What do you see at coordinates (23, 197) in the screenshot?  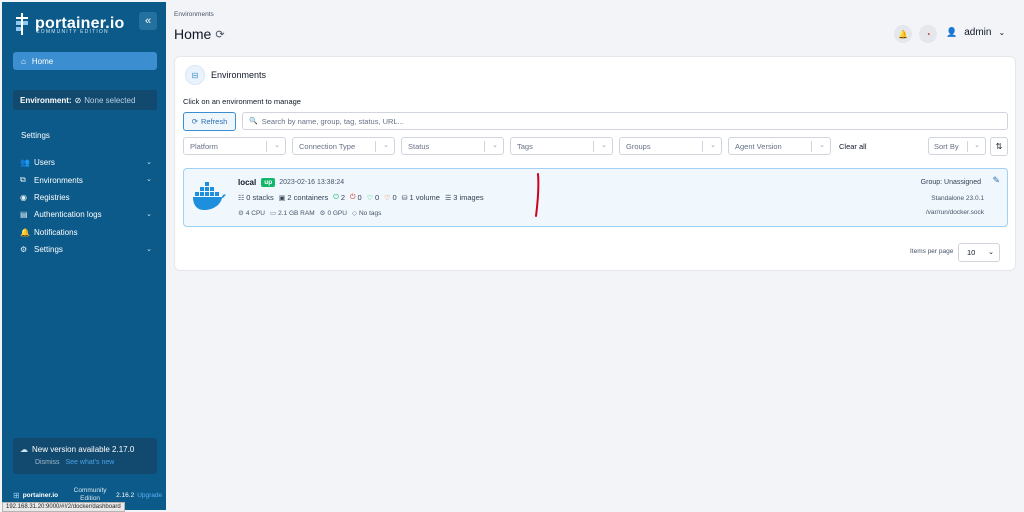 I see `registries-icon: ◉` at bounding box center [23, 197].